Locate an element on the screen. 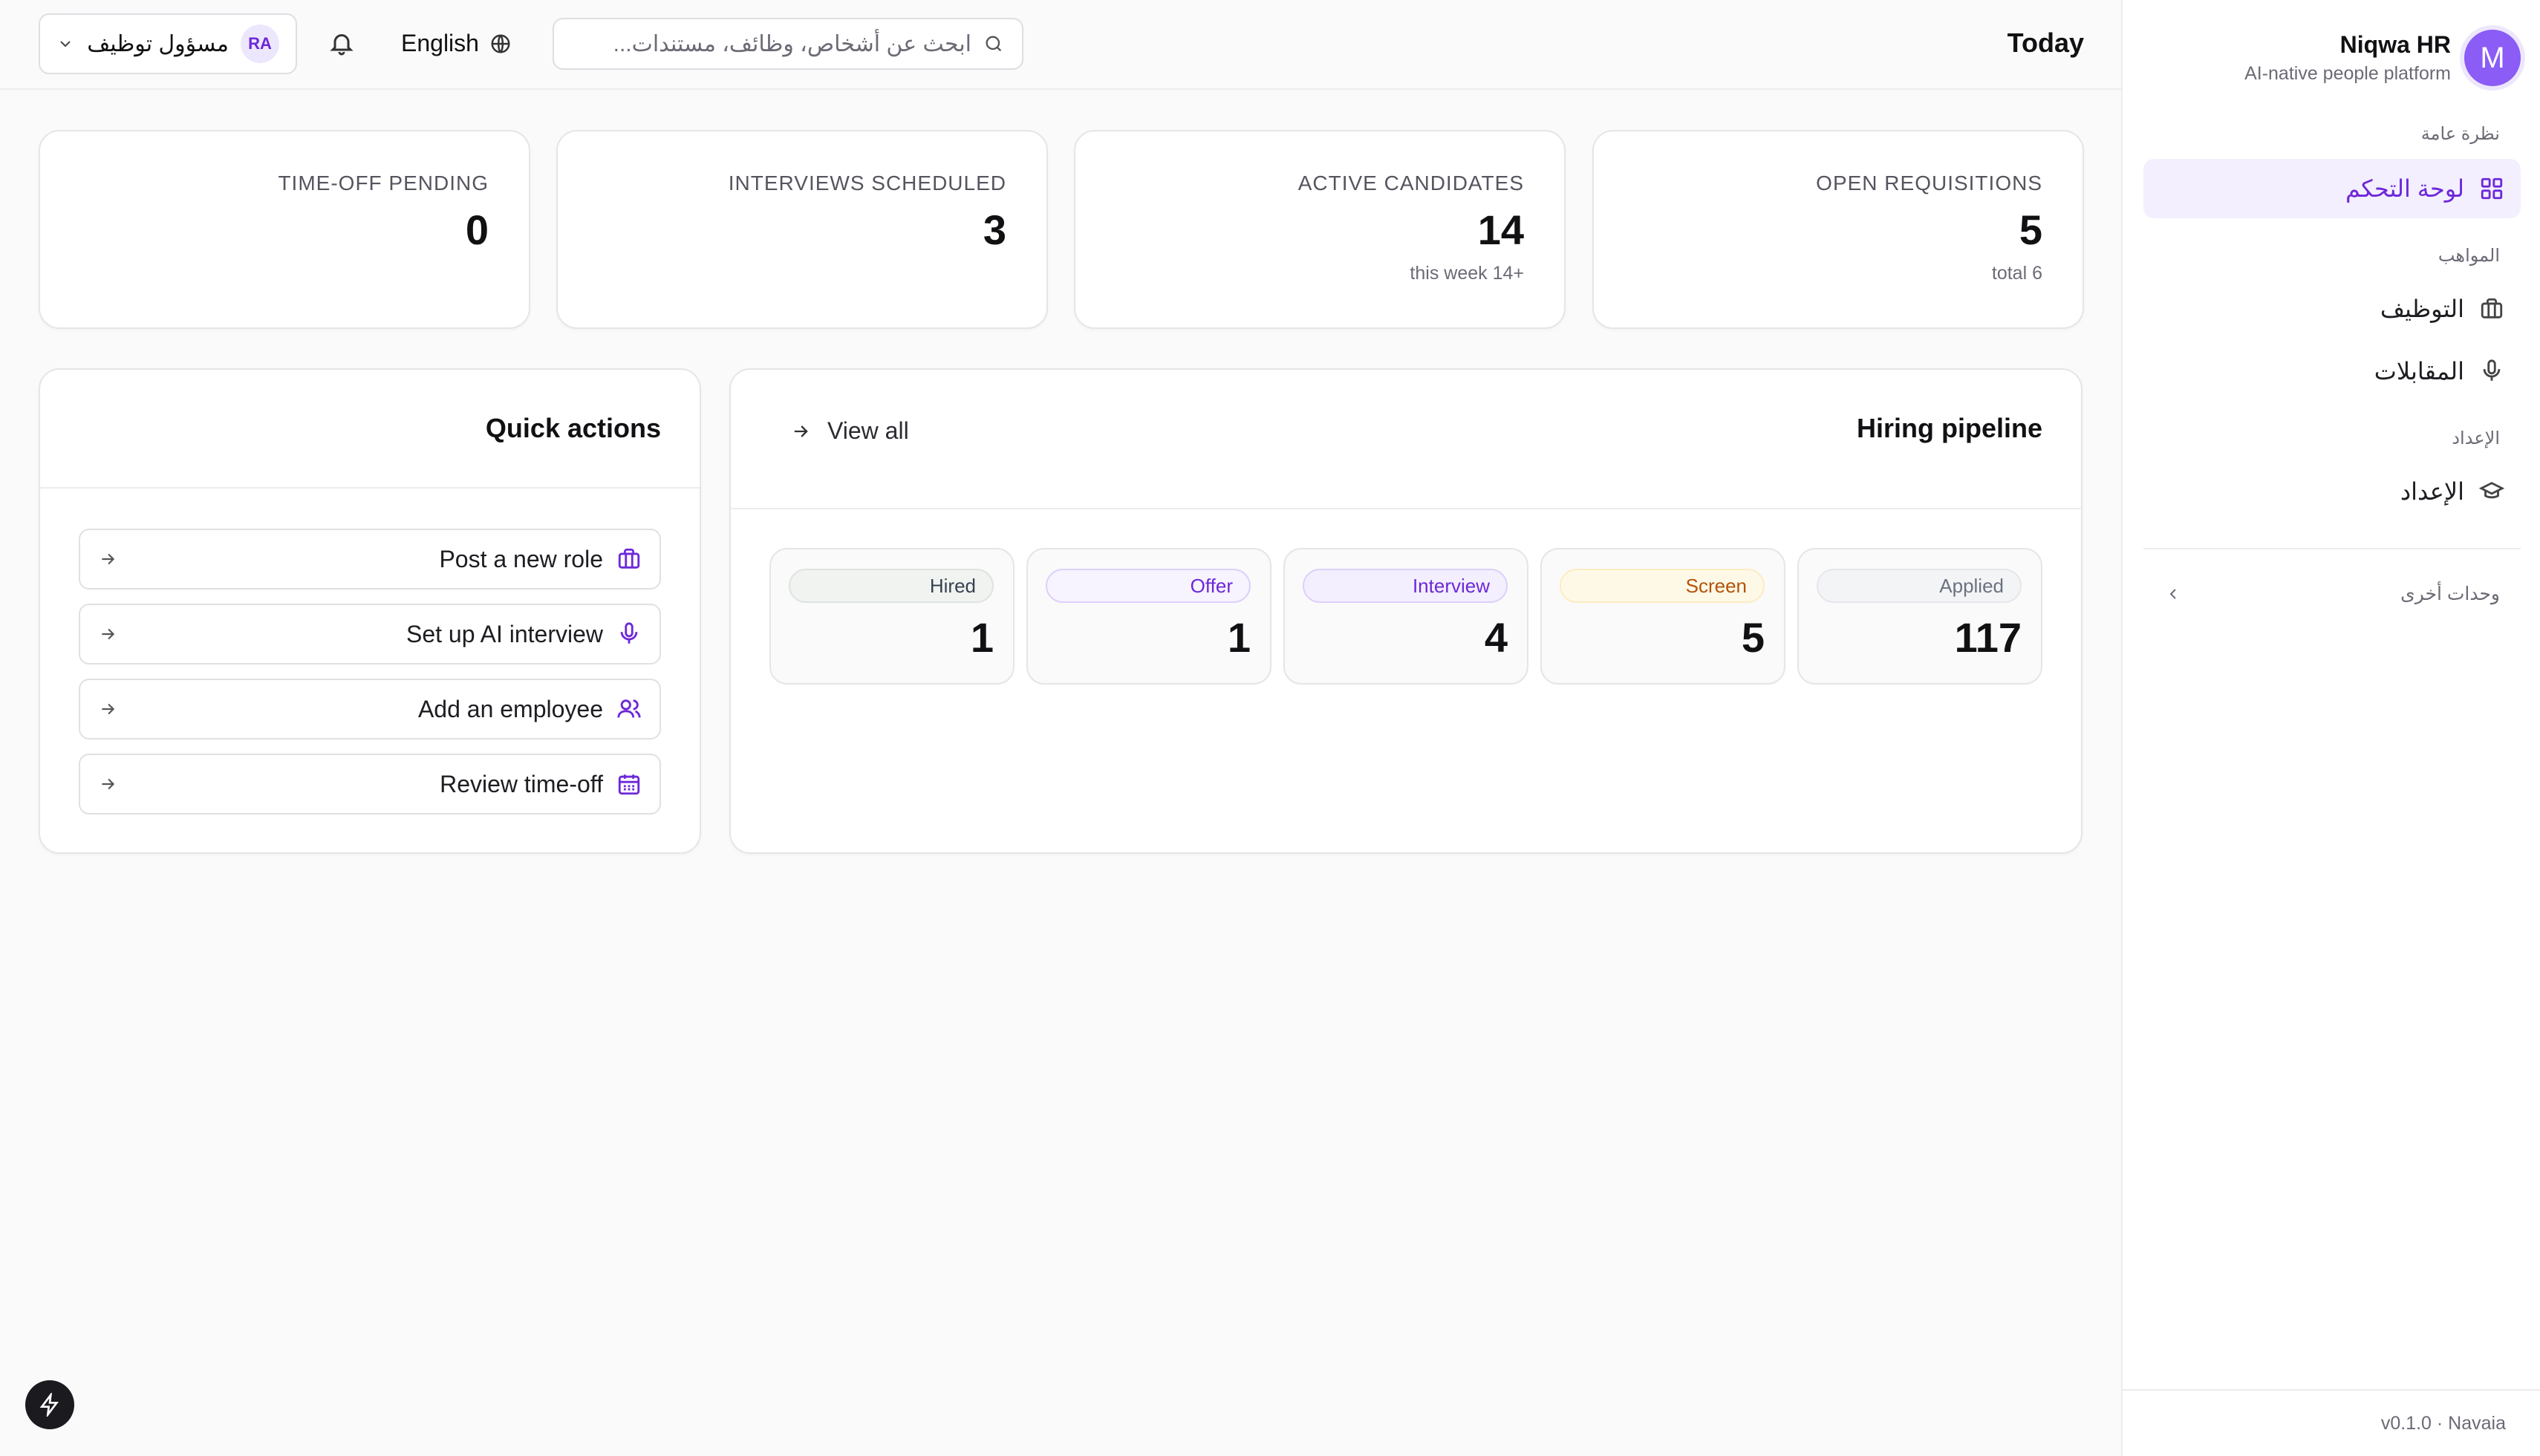 This screenshot has height=1456, width=2540. stat-label: ACTIVE CANDIDATES is located at coordinates (1410, 184).